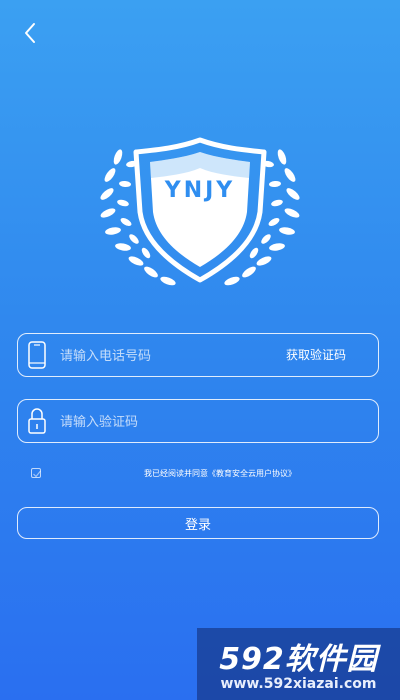 This screenshot has width=400, height=700. What do you see at coordinates (298, 684) in the screenshot?
I see `watermark-url: www.592xiazai.com` at bounding box center [298, 684].